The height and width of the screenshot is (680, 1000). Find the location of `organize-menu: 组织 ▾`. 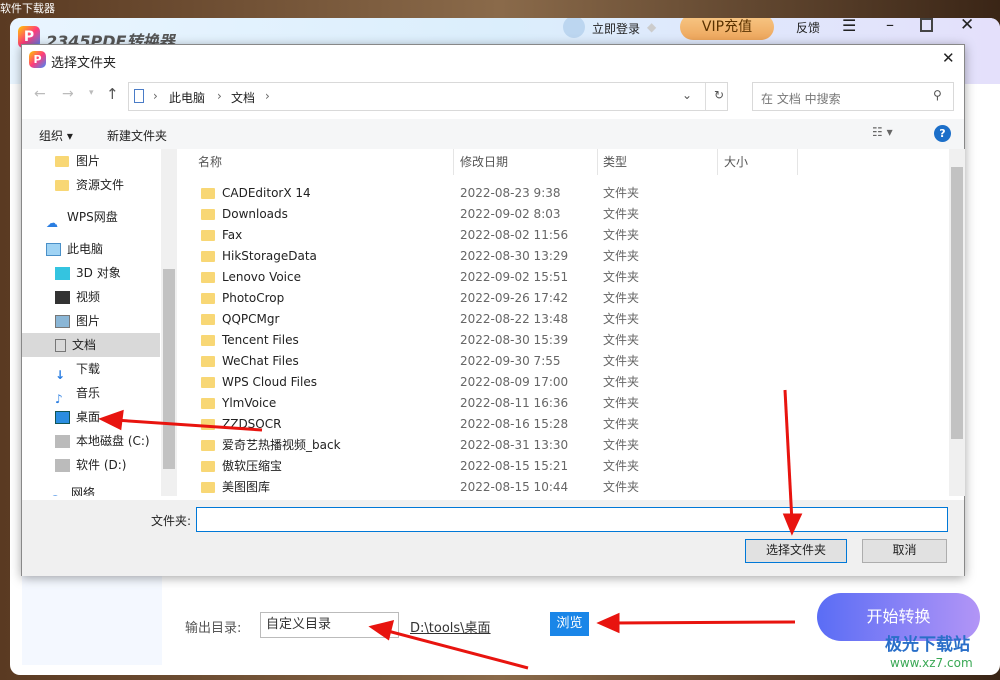

organize-menu: 组织 ▾ is located at coordinates (56, 135).